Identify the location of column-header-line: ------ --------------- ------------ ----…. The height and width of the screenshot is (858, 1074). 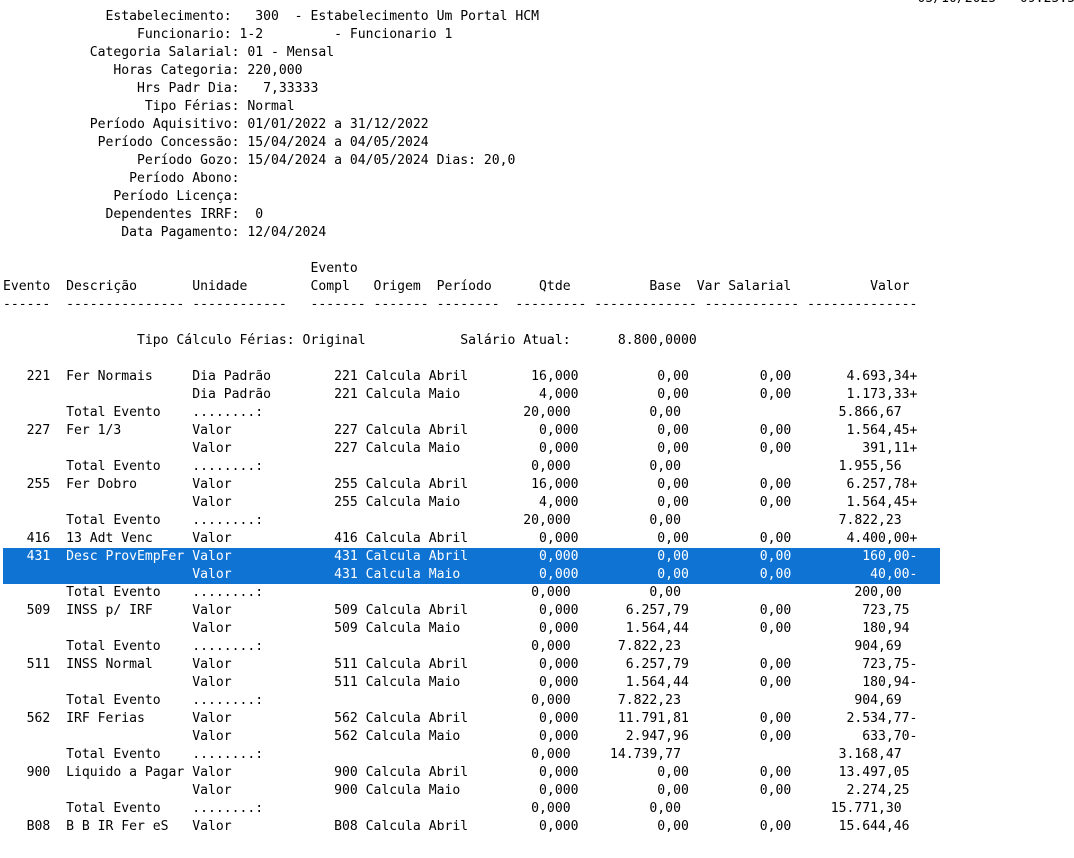
(460, 304).